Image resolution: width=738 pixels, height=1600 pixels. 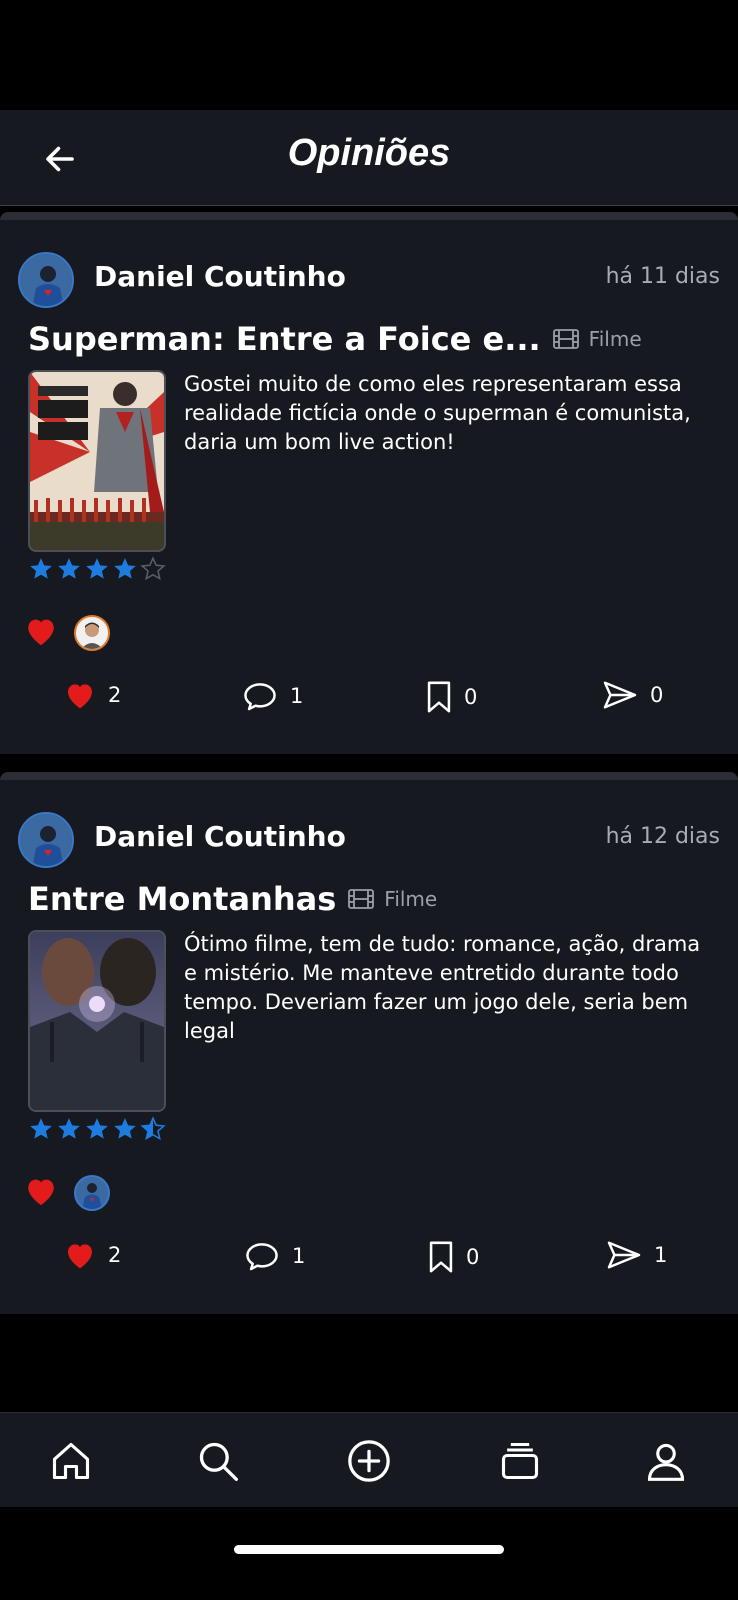 I want to click on collections-icon, so click(x=520, y=1461).